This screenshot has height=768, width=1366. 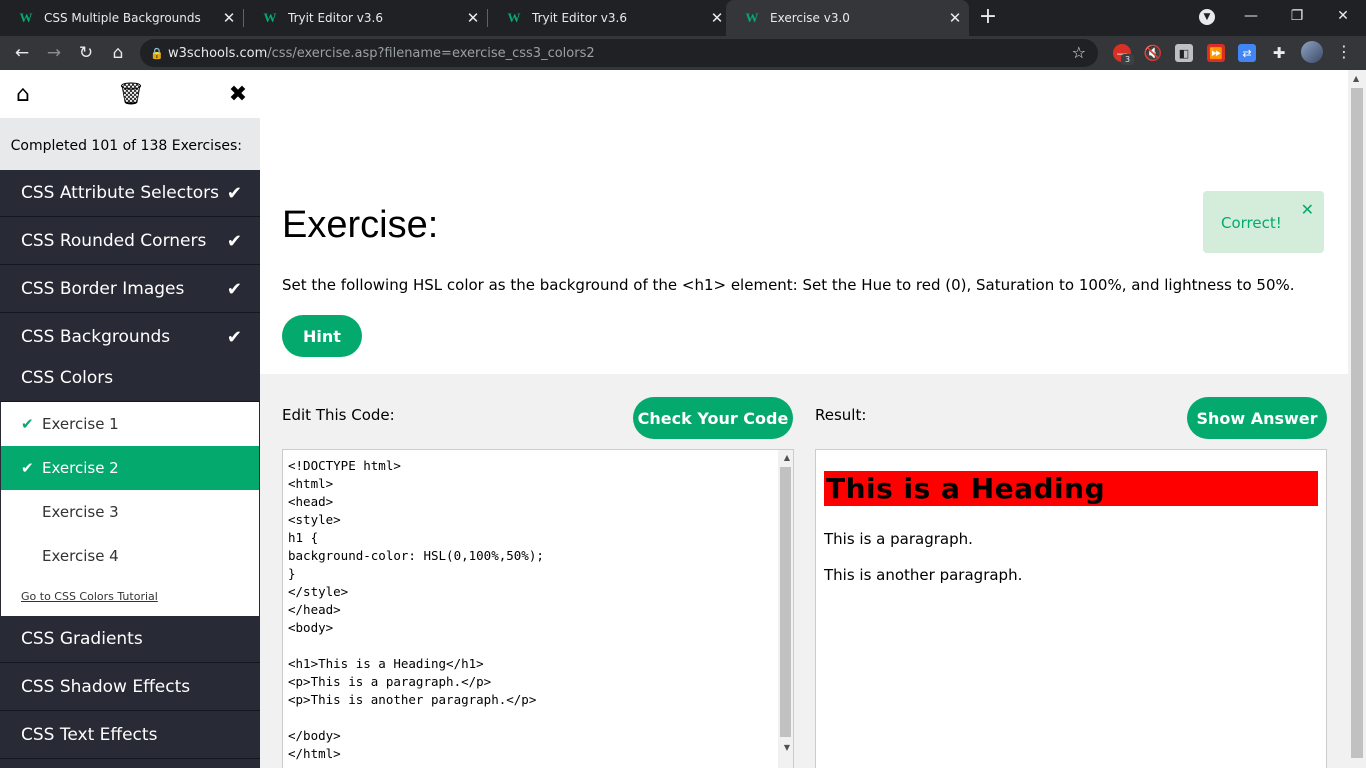 What do you see at coordinates (1251, 16) in the screenshot?
I see `minimize-icon: —` at bounding box center [1251, 16].